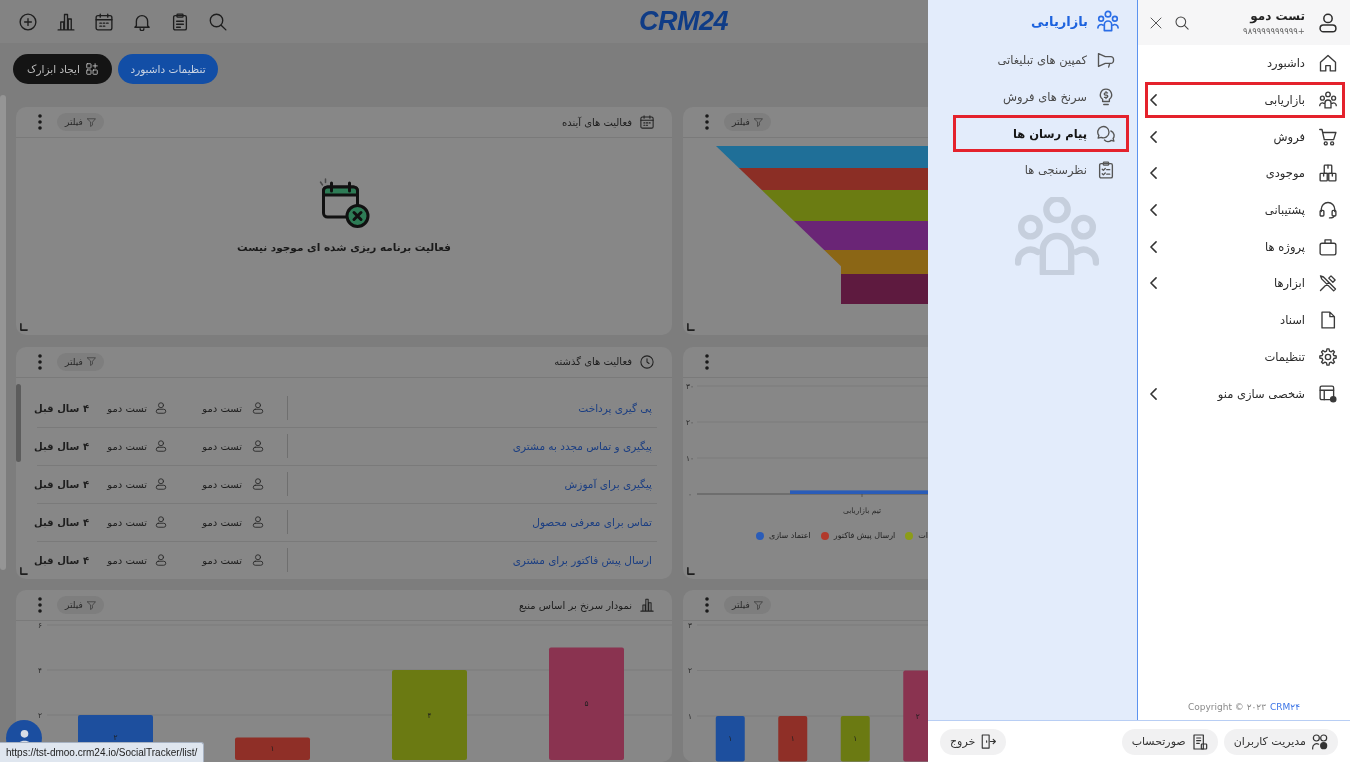  I want to click on menu-item: پروژه ها, so click(1245, 247).